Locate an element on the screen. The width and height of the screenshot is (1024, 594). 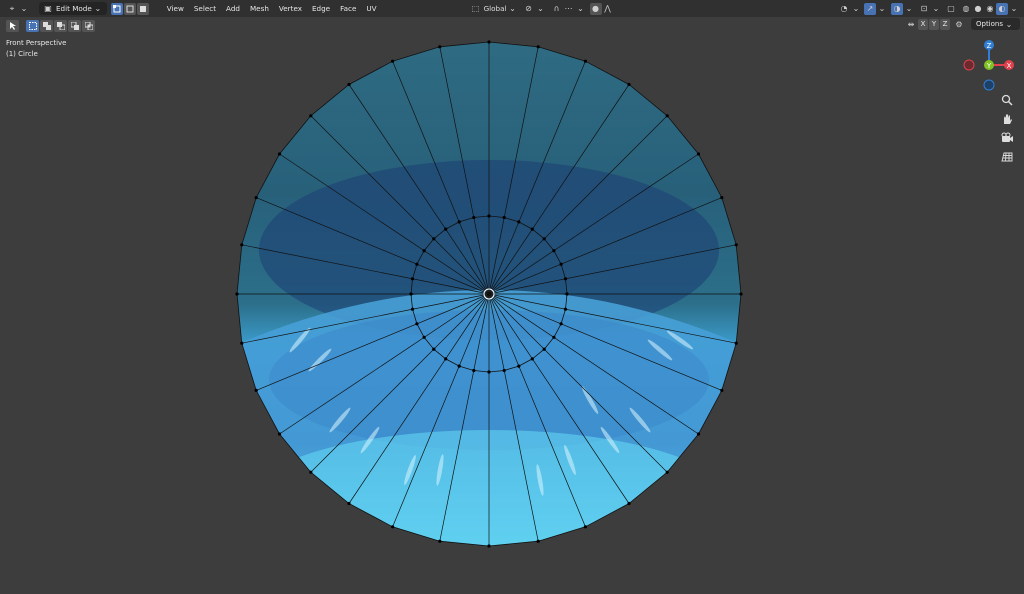
y-axis-label: Y is located at coordinates (989, 66).